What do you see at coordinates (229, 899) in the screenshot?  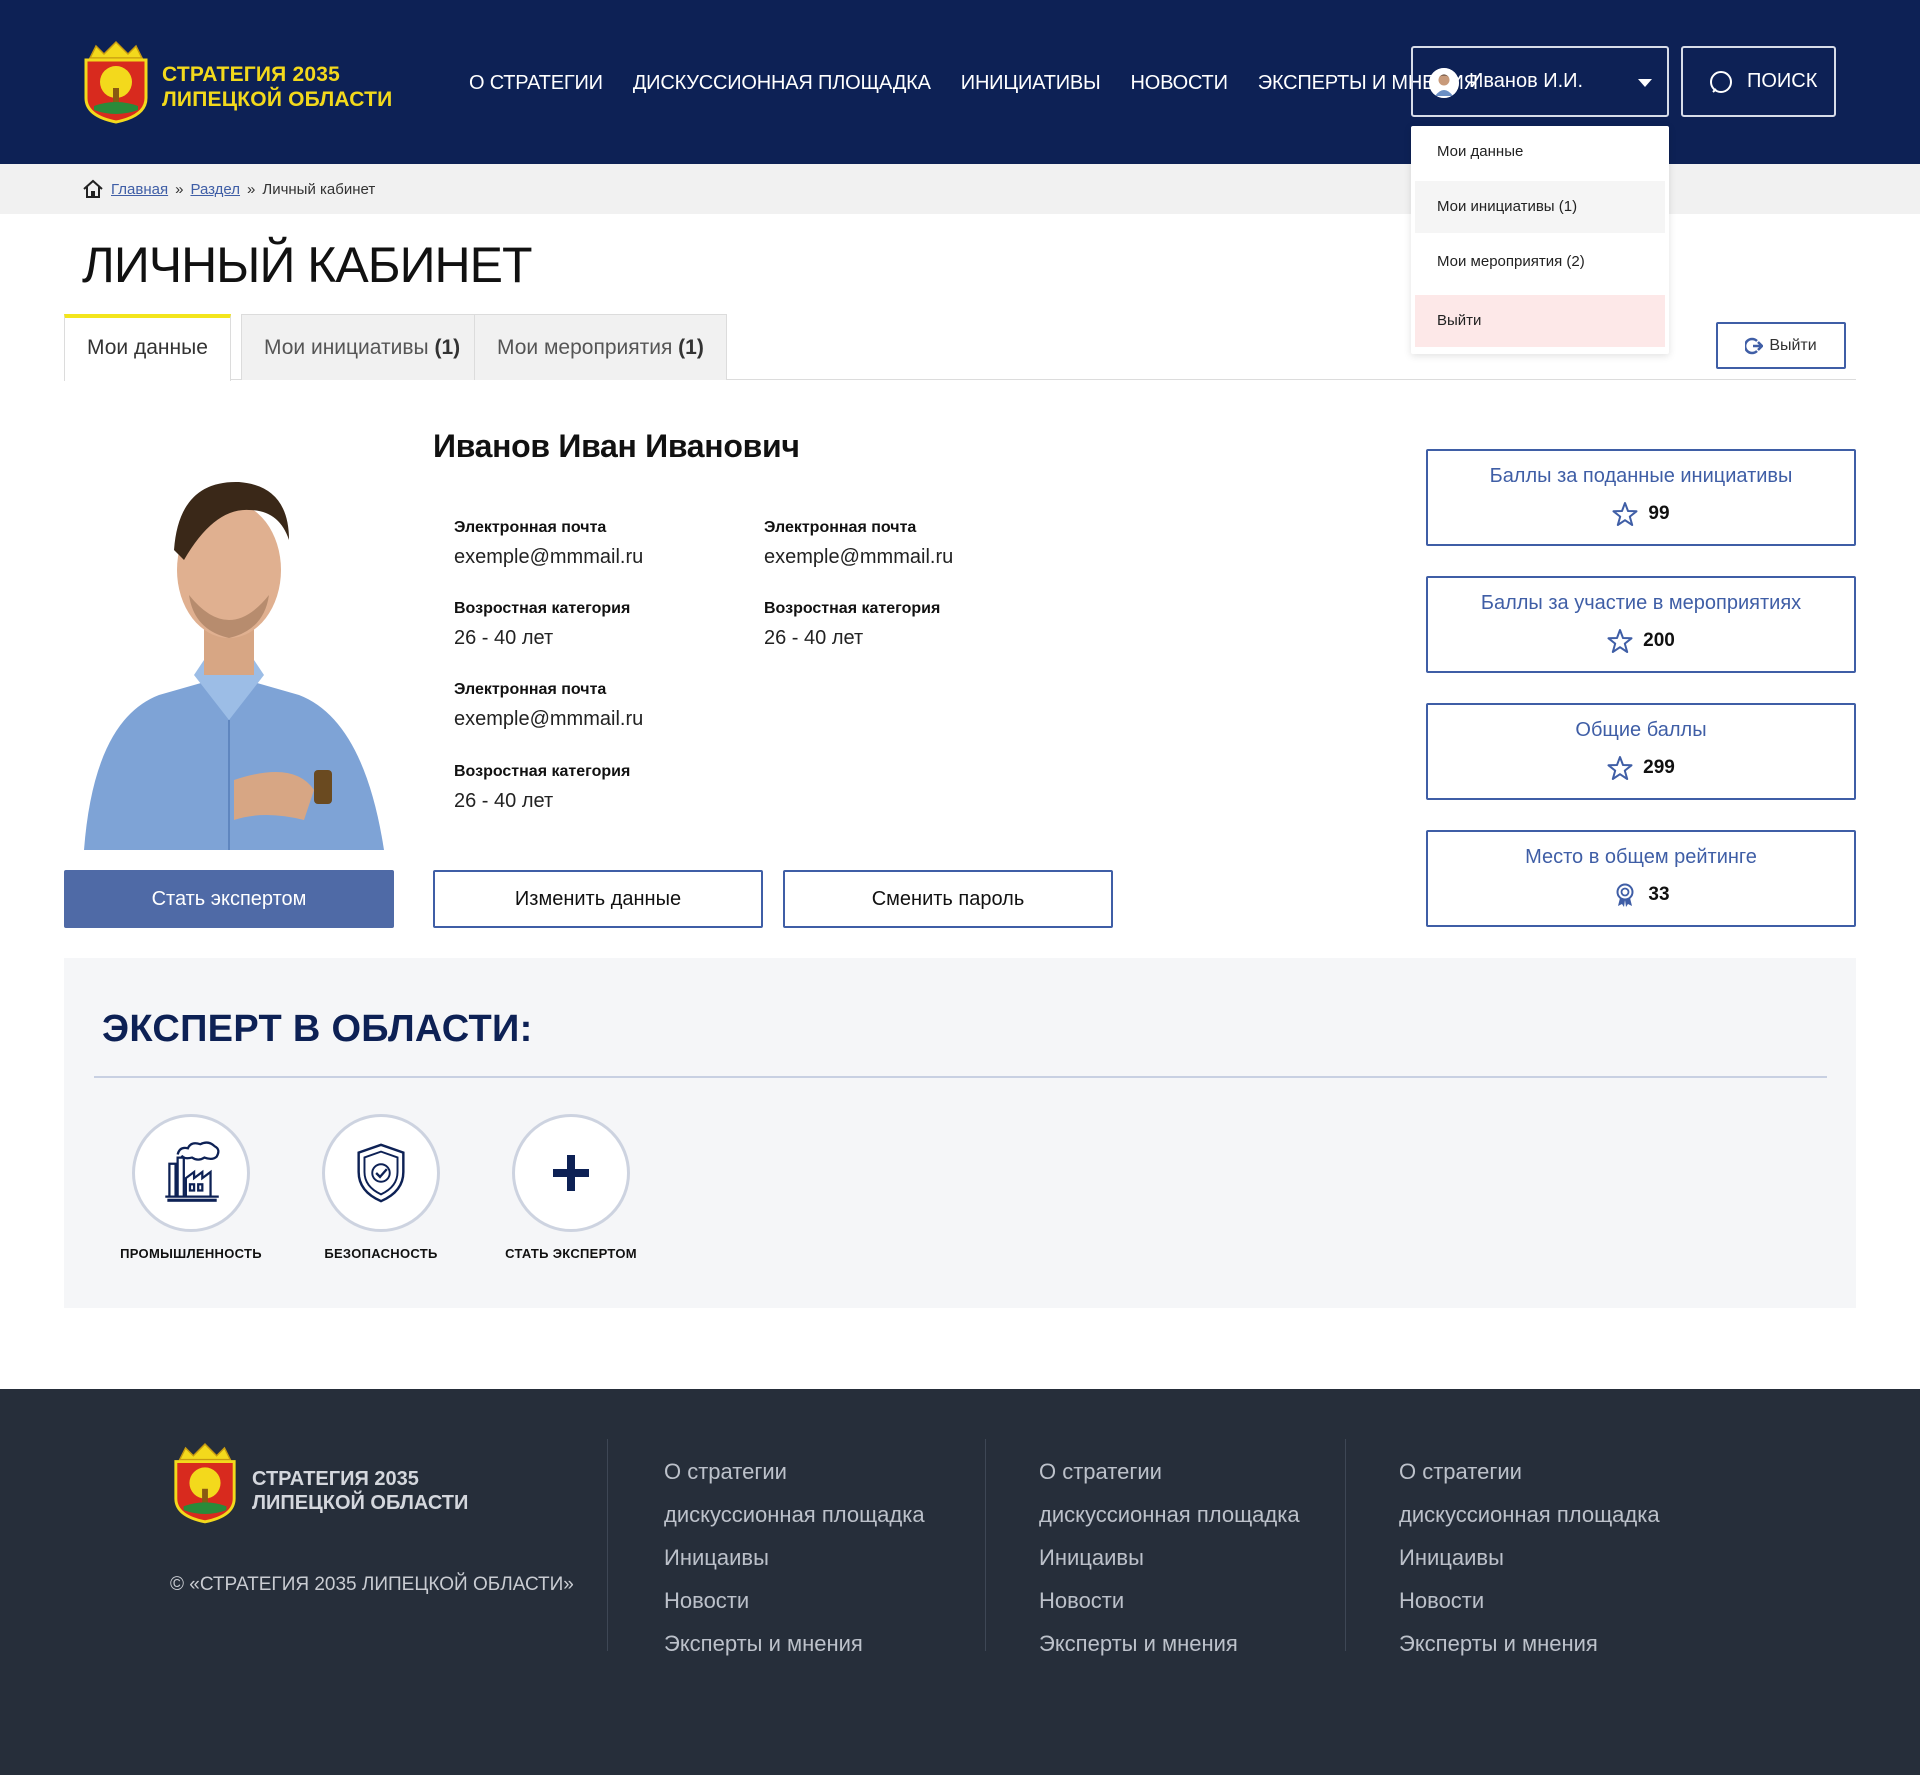 I see `become-expert-button: Стать экспертом` at bounding box center [229, 899].